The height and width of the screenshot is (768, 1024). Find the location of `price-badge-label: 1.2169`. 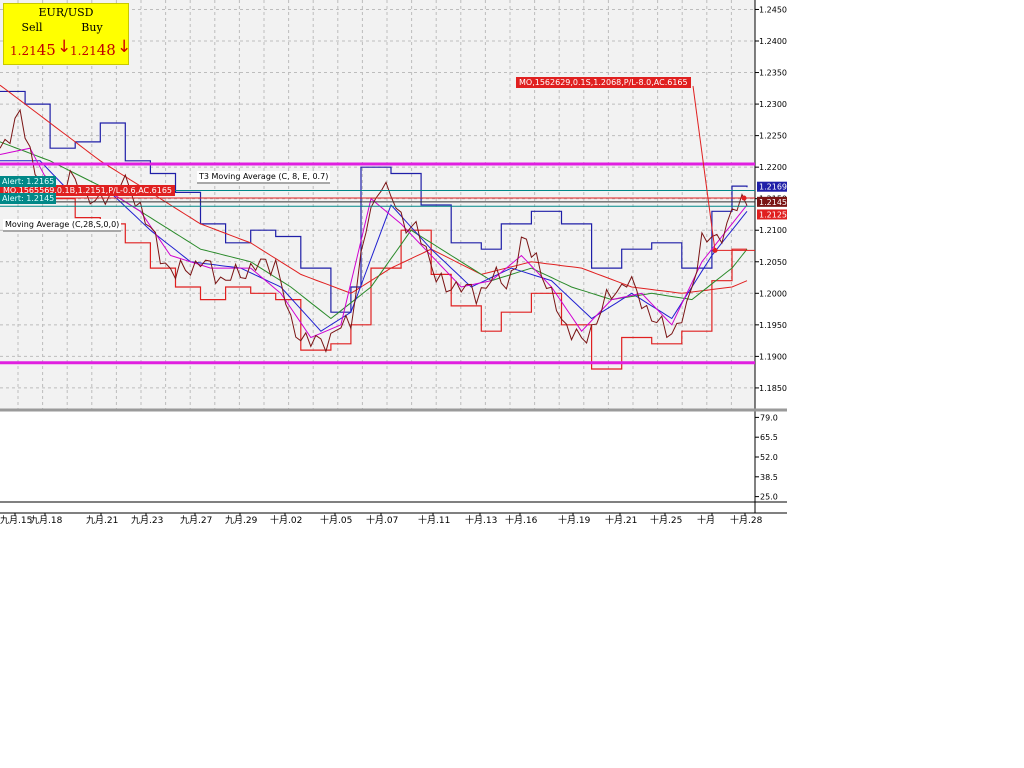

price-badge-label: 1.2169 is located at coordinates (773, 187).